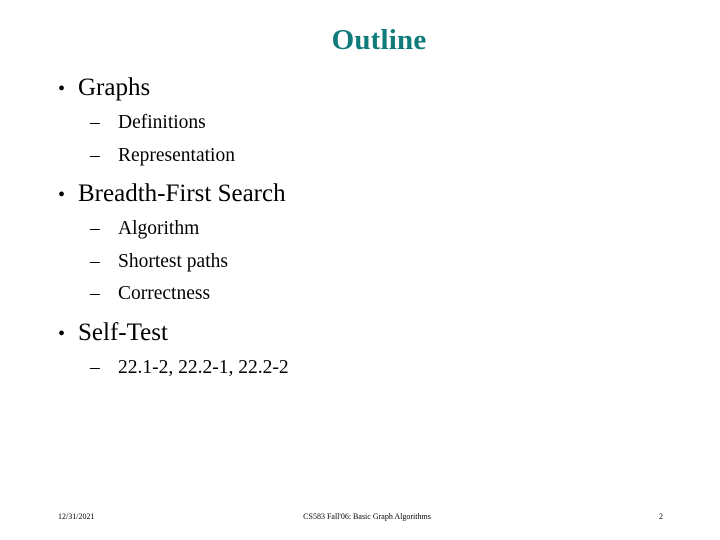  I want to click on outline-bullet-self-test: • Self-Test, so click(362, 332).